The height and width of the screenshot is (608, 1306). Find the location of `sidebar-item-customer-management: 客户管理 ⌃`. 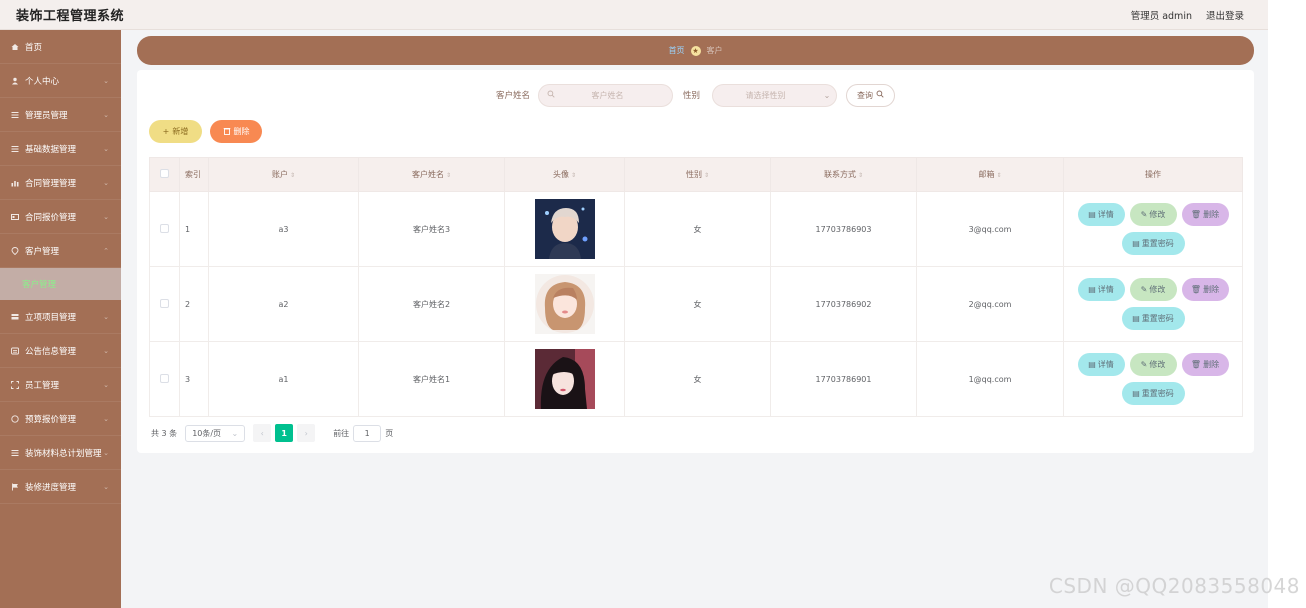

sidebar-item-customer-management: 客户管理 ⌃ is located at coordinates (60, 251).